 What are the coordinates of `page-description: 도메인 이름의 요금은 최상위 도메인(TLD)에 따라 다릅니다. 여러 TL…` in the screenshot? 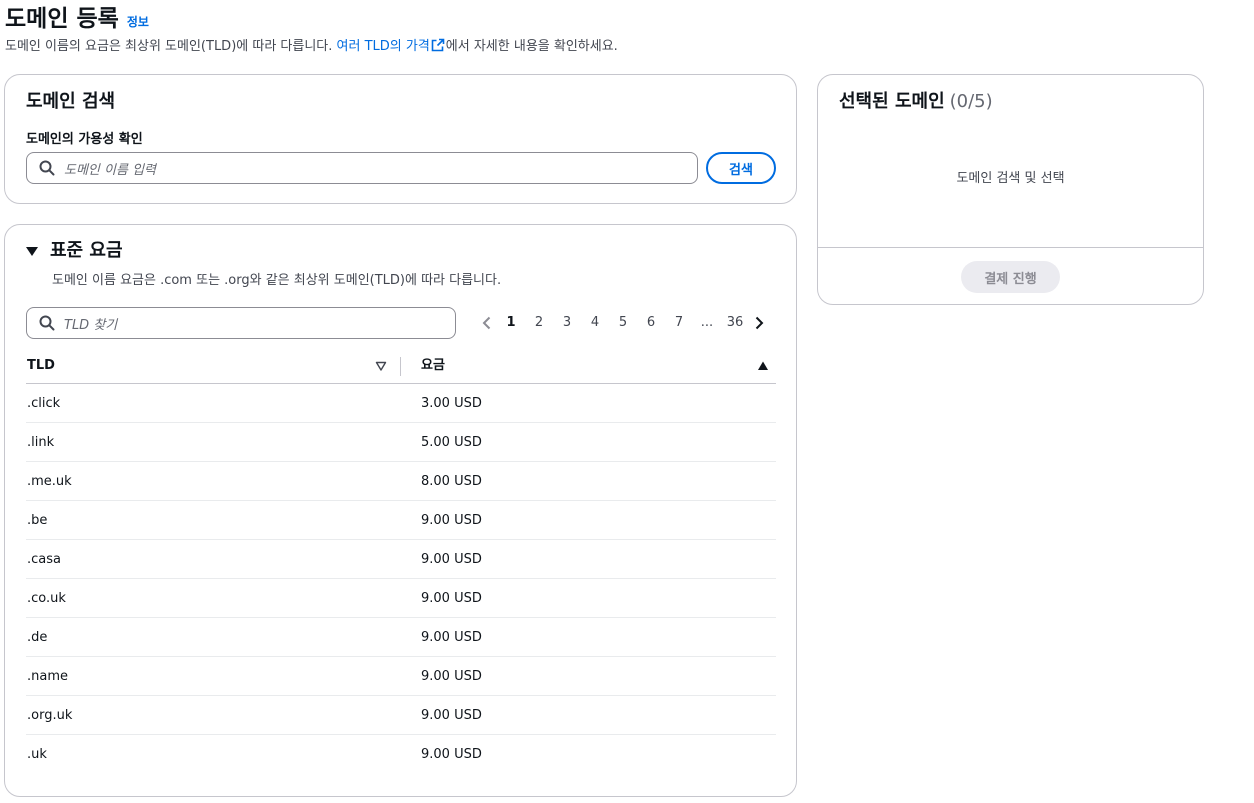 It's located at (625, 47).